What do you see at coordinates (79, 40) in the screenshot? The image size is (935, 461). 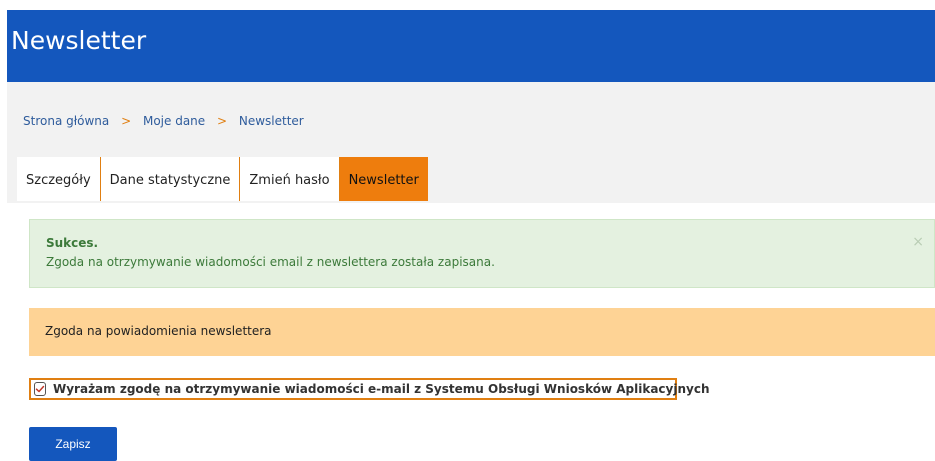 I see `page-title: Newsletter` at bounding box center [79, 40].